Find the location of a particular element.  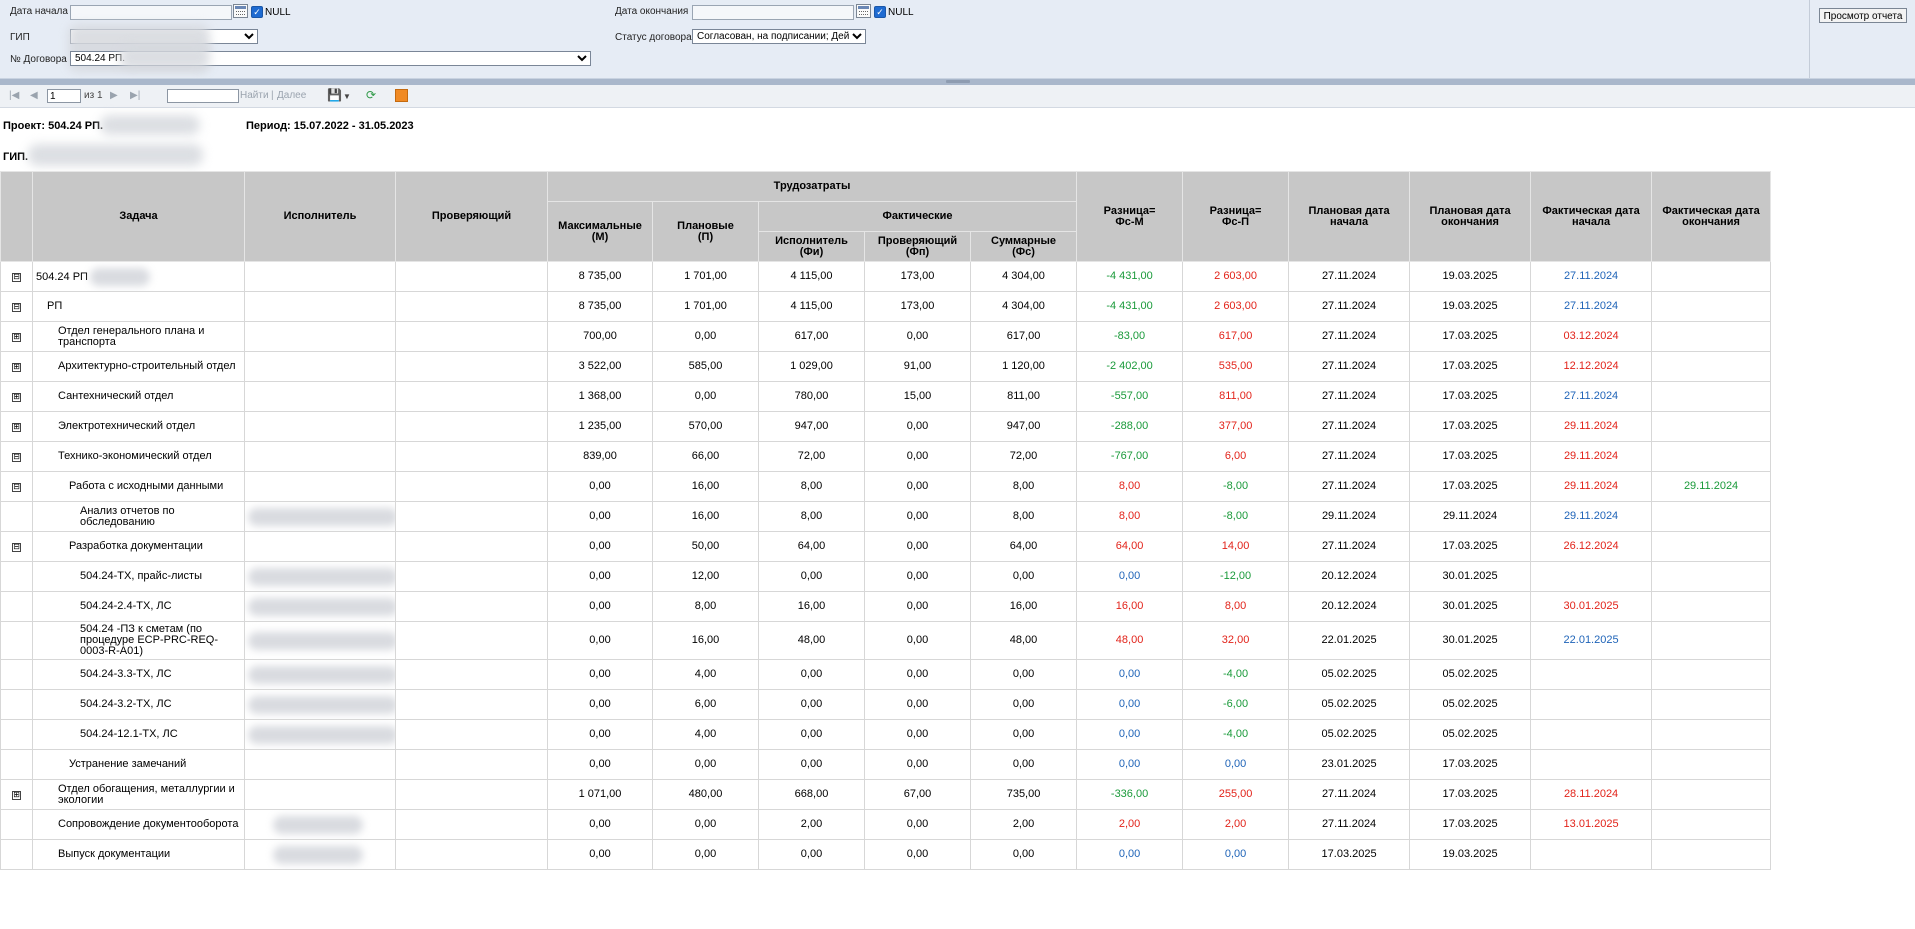

first-page-icon: |◀ is located at coordinates (14, 95).